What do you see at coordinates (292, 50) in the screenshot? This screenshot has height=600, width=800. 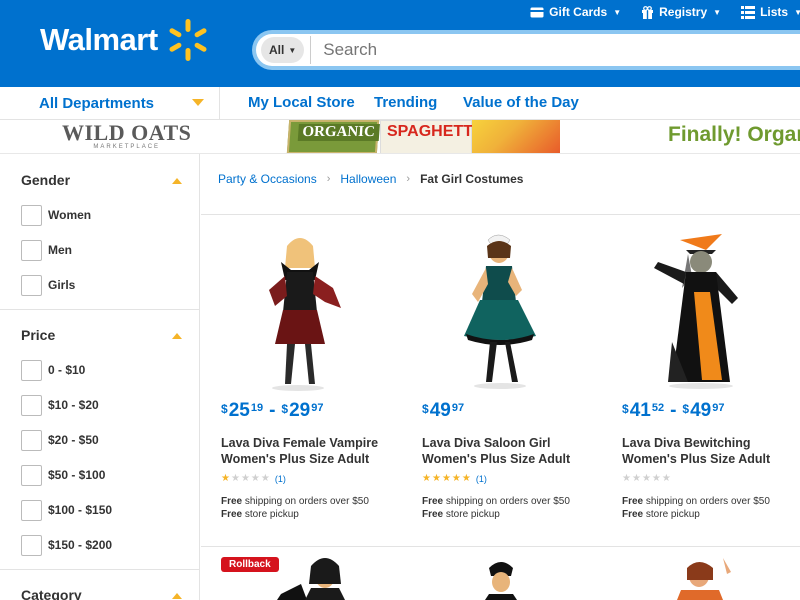 I see `chevron-down-icon: ▼` at bounding box center [292, 50].